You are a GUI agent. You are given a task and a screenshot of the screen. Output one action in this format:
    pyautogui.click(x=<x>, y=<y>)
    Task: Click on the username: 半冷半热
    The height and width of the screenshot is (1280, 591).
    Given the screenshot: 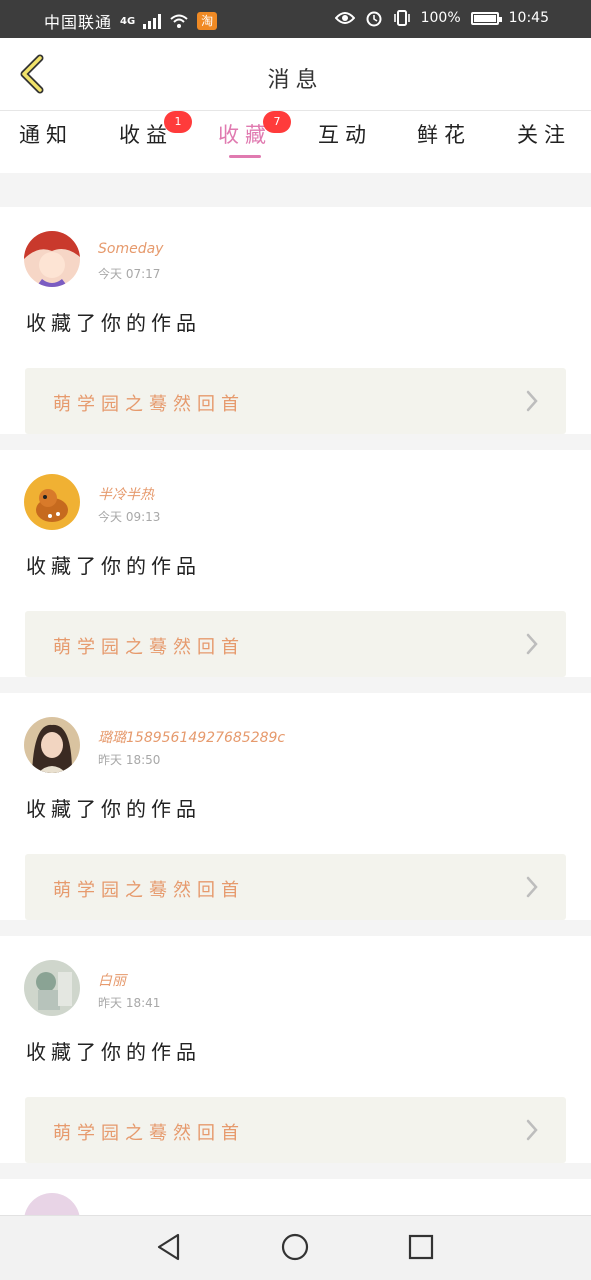 What is the action you would take?
    pyautogui.click(x=126, y=494)
    